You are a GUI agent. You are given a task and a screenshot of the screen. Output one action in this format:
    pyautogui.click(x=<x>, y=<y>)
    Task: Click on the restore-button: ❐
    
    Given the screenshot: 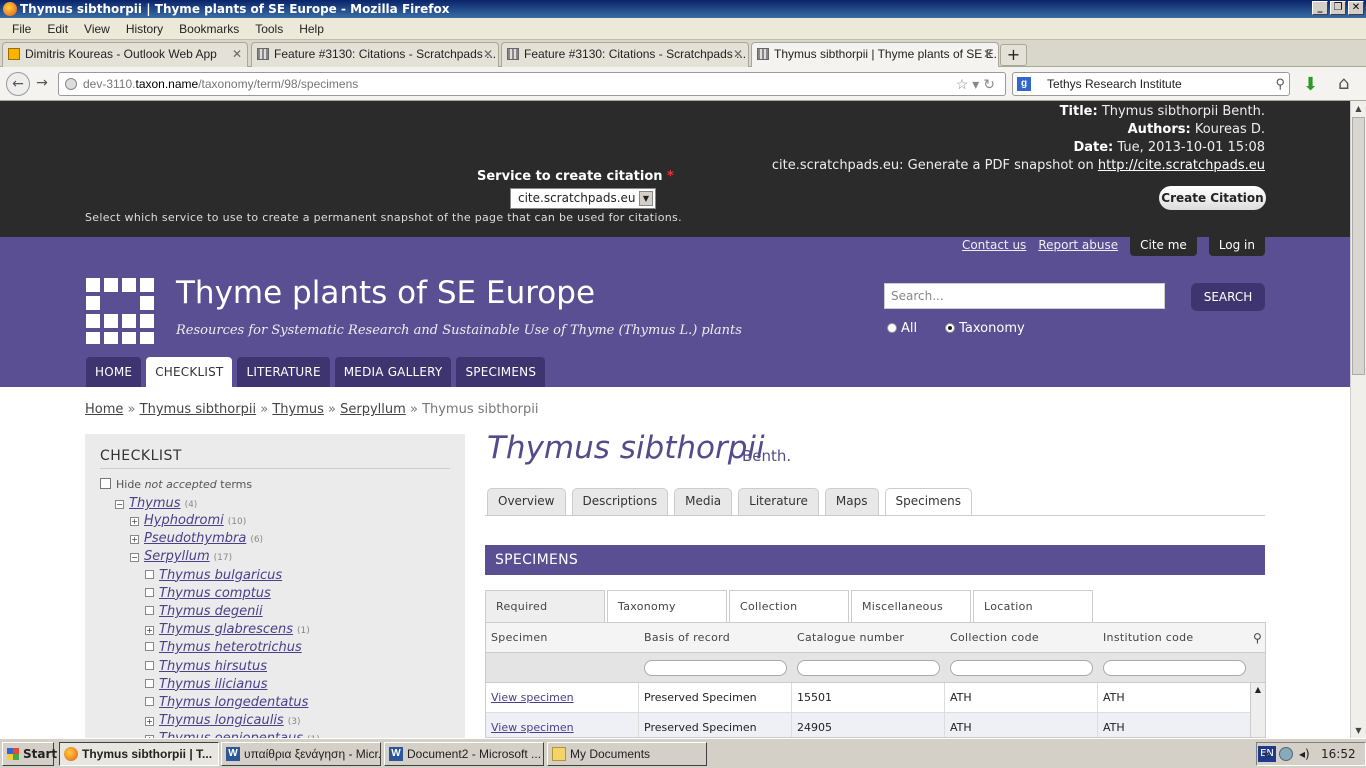 What is the action you would take?
    pyautogui.click(x=1338, y=8)
    